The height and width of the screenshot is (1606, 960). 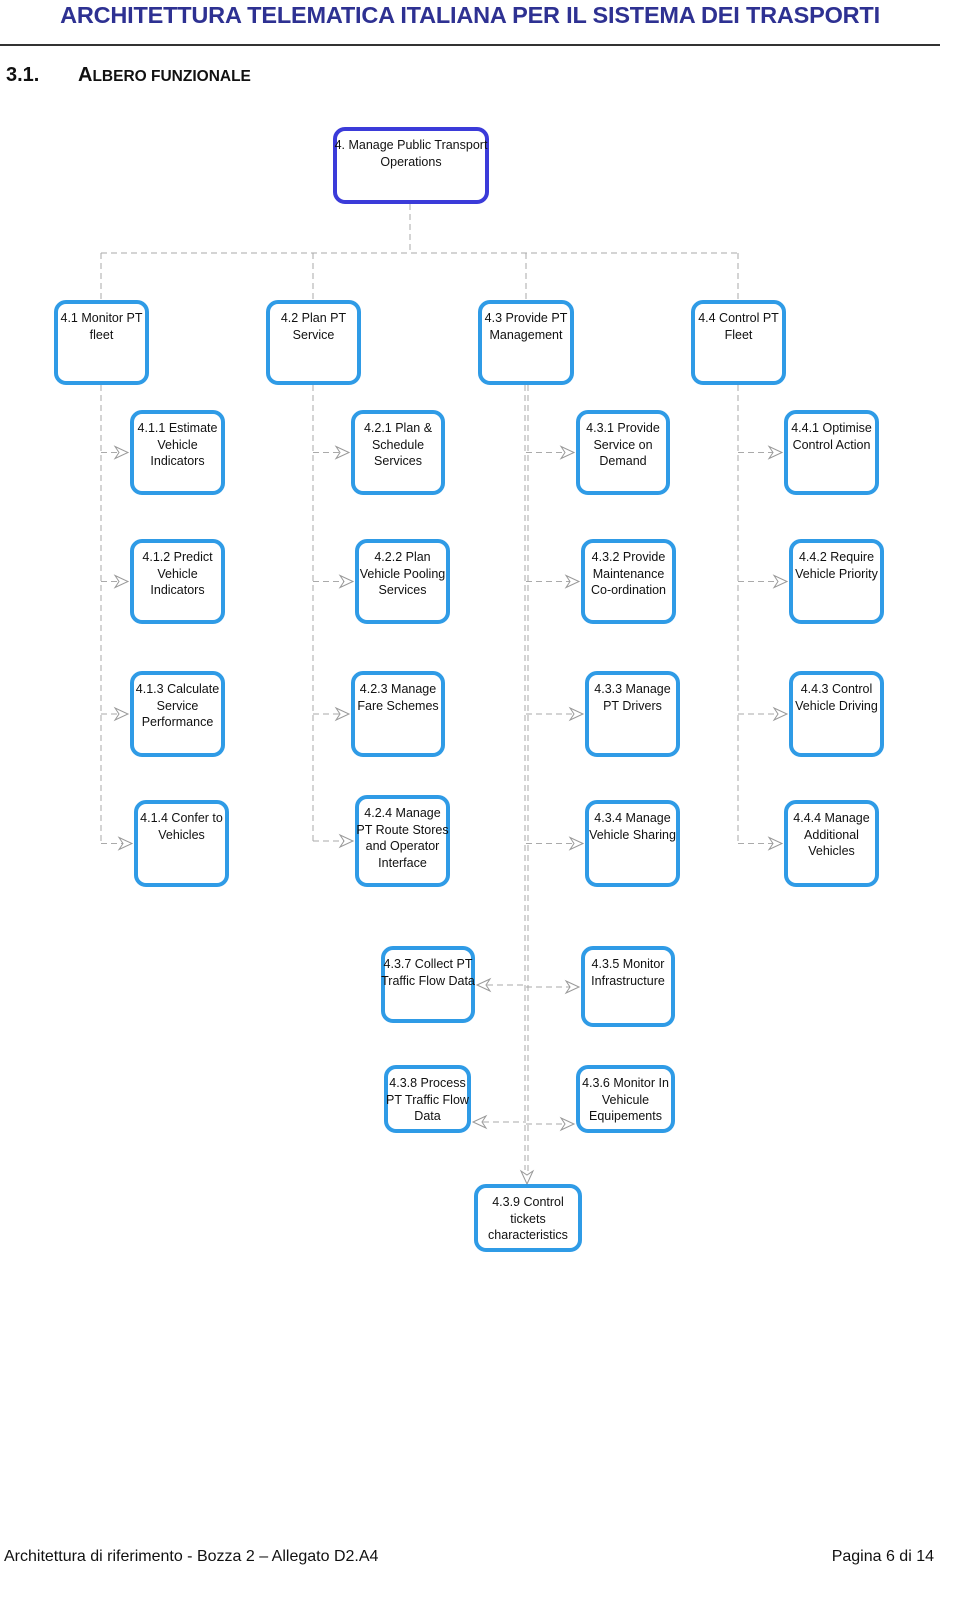 What do you see at coordinates (181, 826) in the screenshot?
I see `function-node-label: 4.1.4 Confer to Vehicles` at bounding box center [181, 826].